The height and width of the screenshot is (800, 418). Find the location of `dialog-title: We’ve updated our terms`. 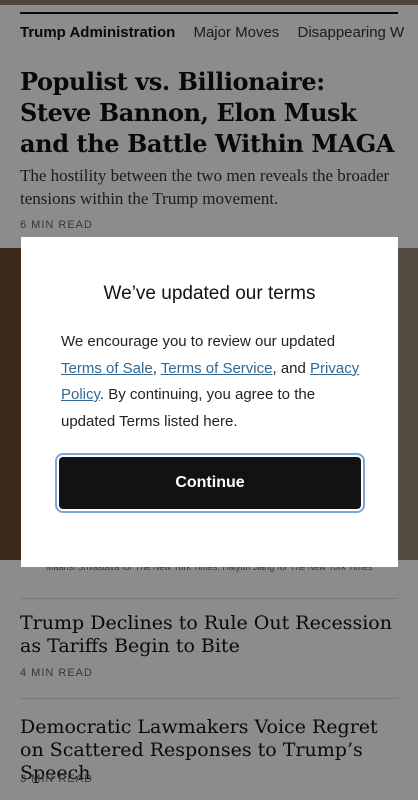

dialog-title: We’ve updated our terms is located at coordinates (209, 293).